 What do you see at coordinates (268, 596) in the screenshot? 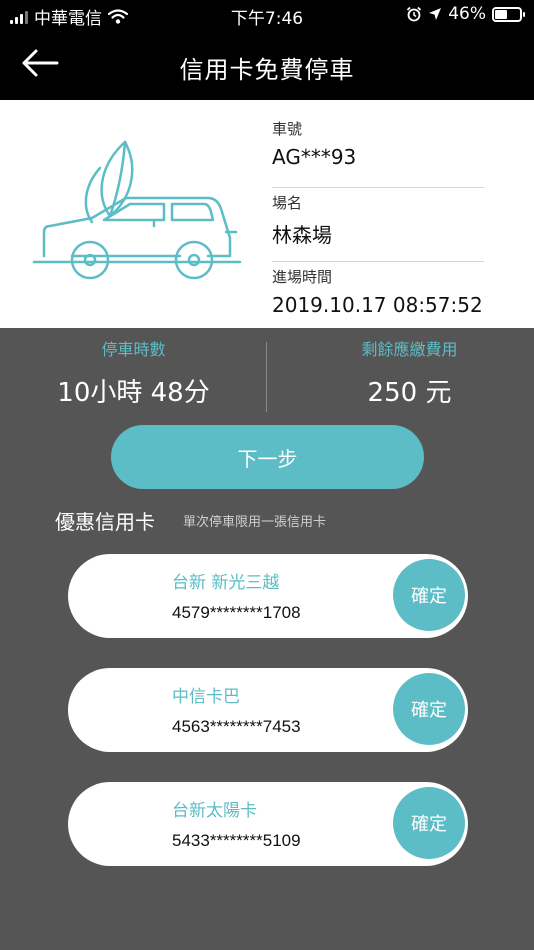
I see `credit-card-item: 台新 新光三越 4579********1708 確定` at bounding box center [268, 596].